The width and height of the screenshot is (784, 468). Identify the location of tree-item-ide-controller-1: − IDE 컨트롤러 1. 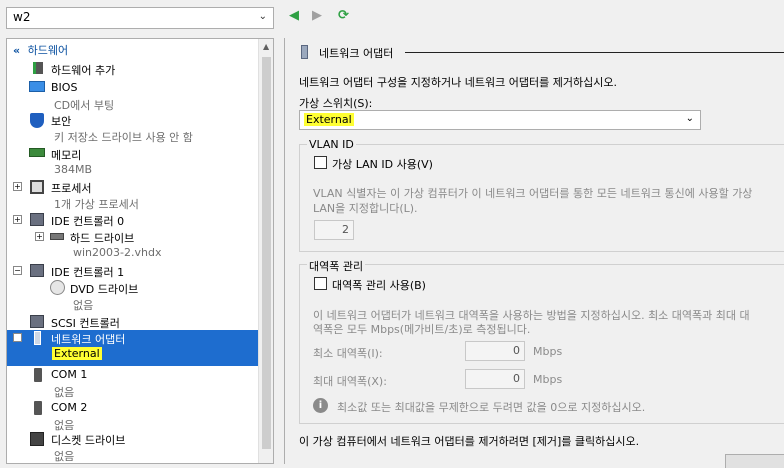
(133, 271).